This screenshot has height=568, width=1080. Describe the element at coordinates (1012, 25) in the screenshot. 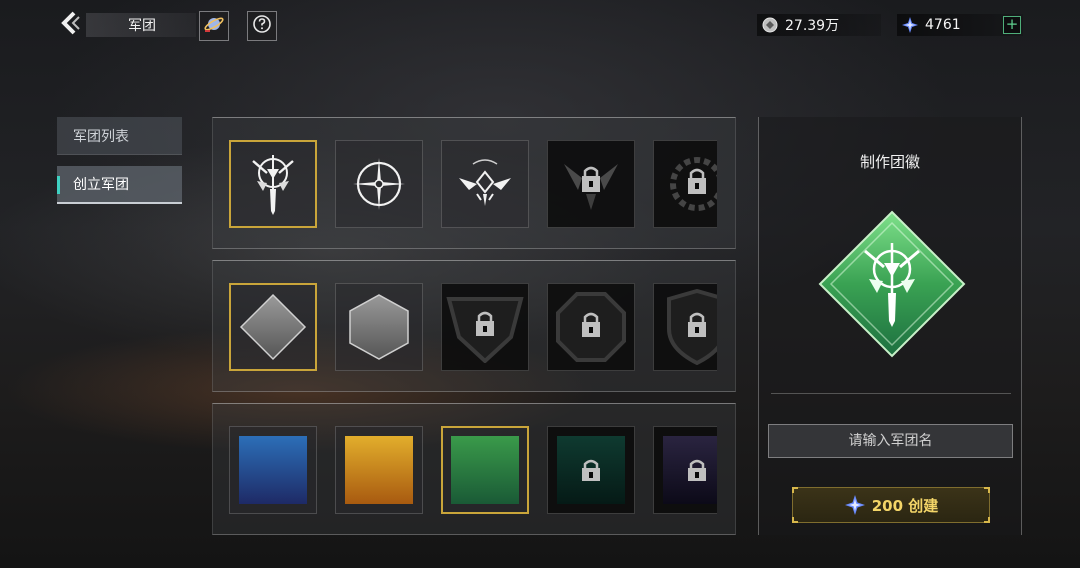

I see `add-crystal-button: +` at that location.